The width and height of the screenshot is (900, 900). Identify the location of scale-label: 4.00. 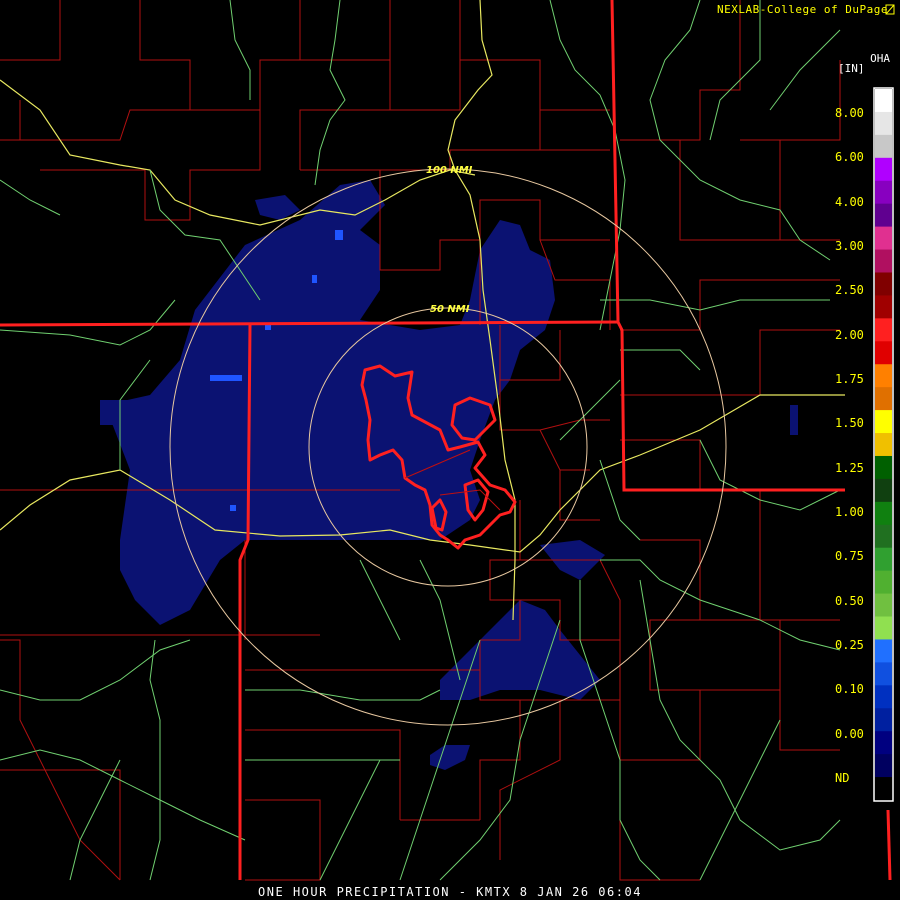
(849, 201).